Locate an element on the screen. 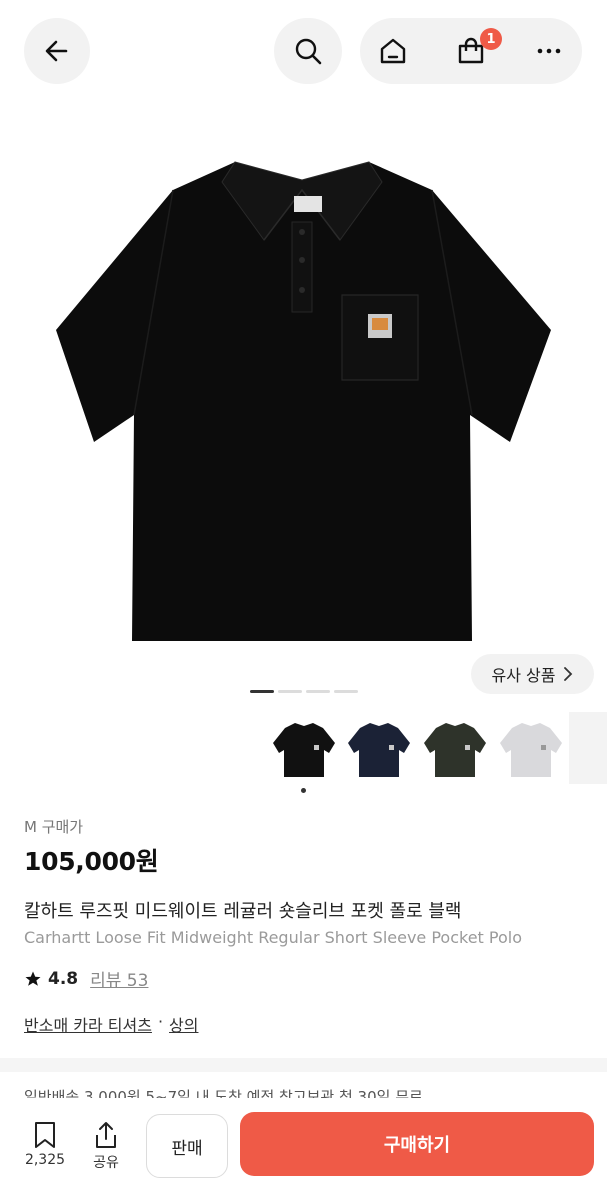  share-button: 공유 is located at coordinates (106, 1146).